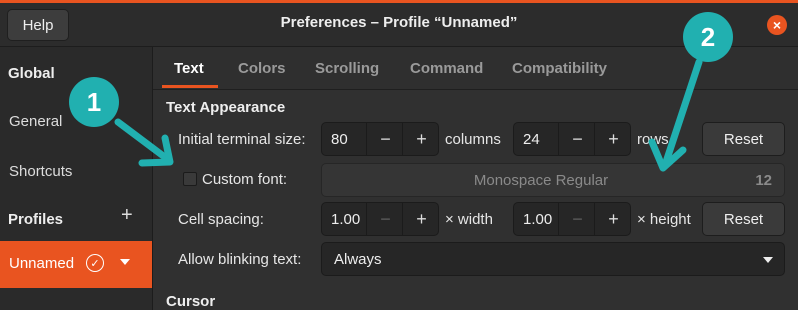  Describe the element at coordinates (708, 37) in the screenshot. I see `annotation-callout-2: 2` at that location.